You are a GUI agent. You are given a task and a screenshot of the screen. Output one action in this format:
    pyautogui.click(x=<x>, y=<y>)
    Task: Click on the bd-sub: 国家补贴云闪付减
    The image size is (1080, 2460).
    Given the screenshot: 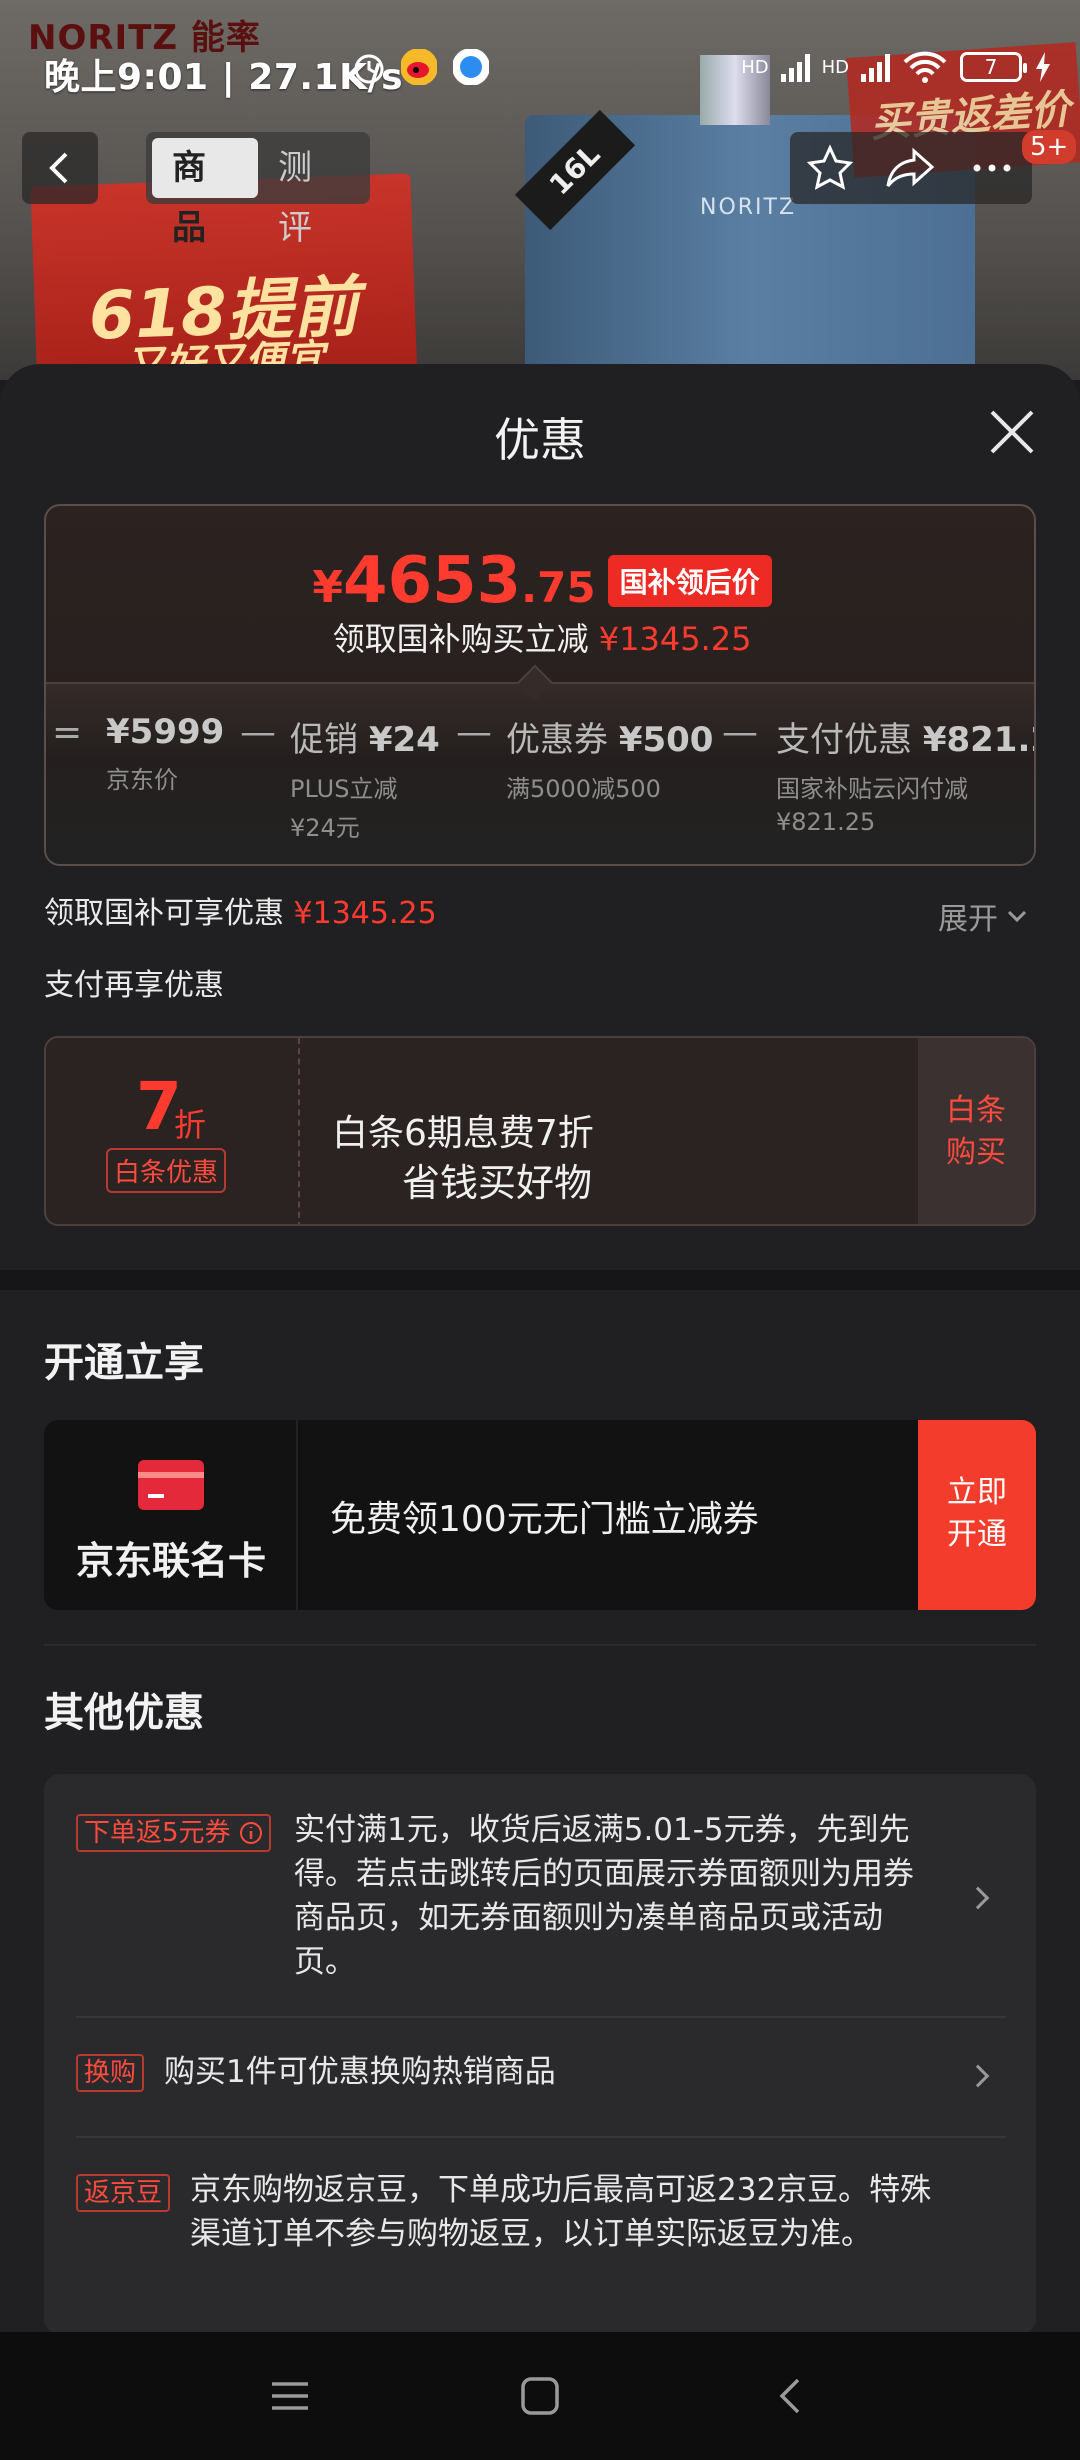 What is the action you would take?
    pyautogui.click(x=872, y=789)
    